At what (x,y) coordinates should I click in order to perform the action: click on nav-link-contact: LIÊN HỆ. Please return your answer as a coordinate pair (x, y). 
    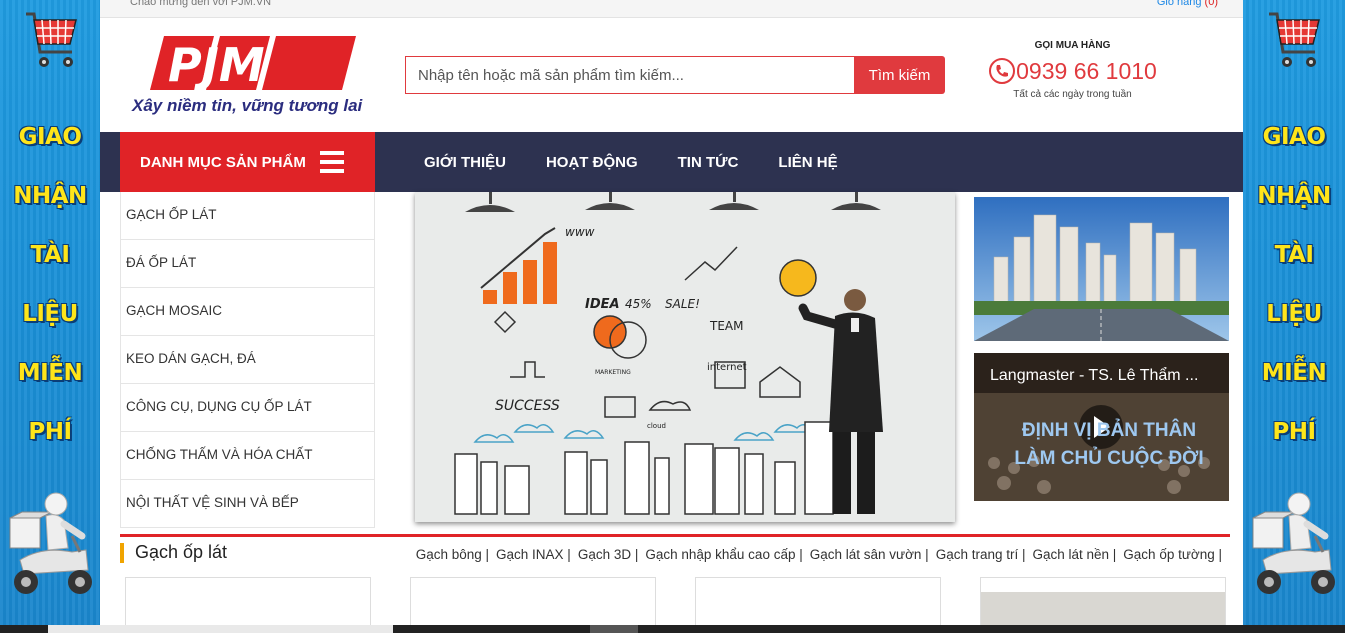
    Looking at the image, I should click on (807, 162).